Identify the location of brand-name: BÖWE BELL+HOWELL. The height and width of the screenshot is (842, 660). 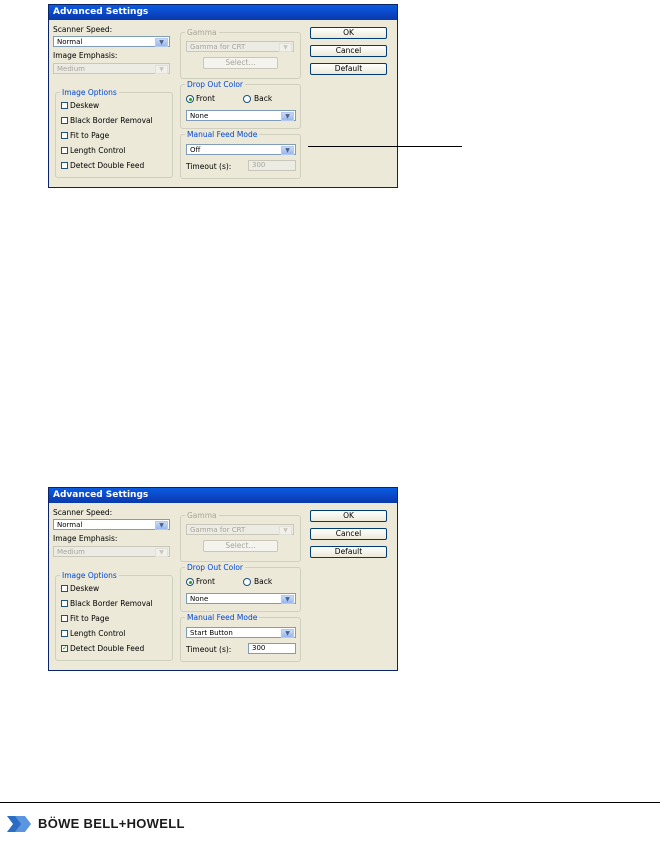
(111, 823).